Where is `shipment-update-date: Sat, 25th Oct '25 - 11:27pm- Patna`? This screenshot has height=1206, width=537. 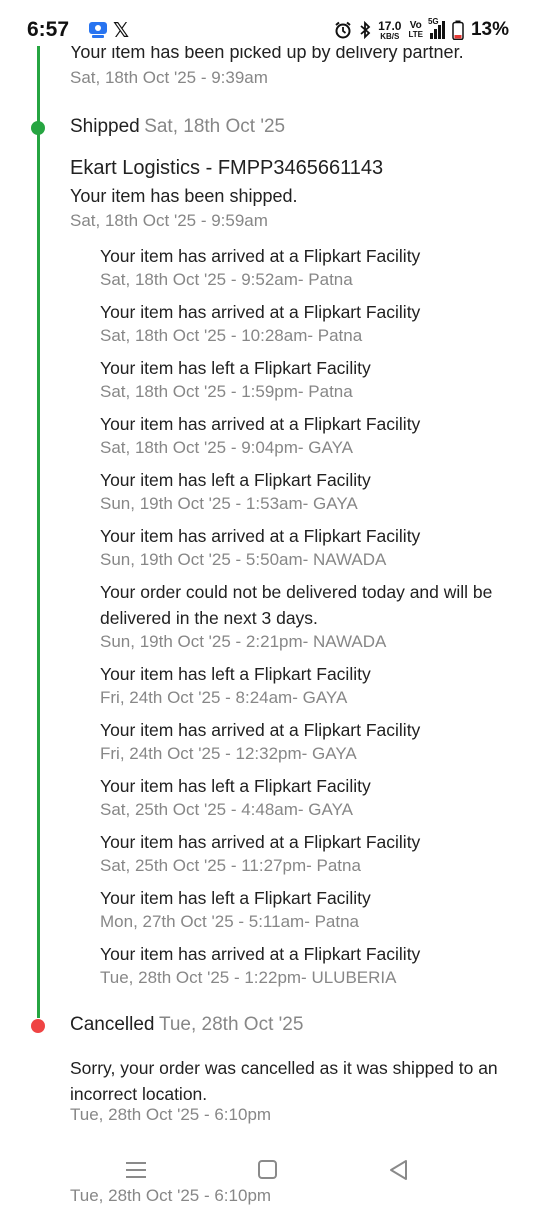
shipment-update-date: Sat, 25th Oct '25 - 11:27pm- Patna is located at coordinates (230, 865).